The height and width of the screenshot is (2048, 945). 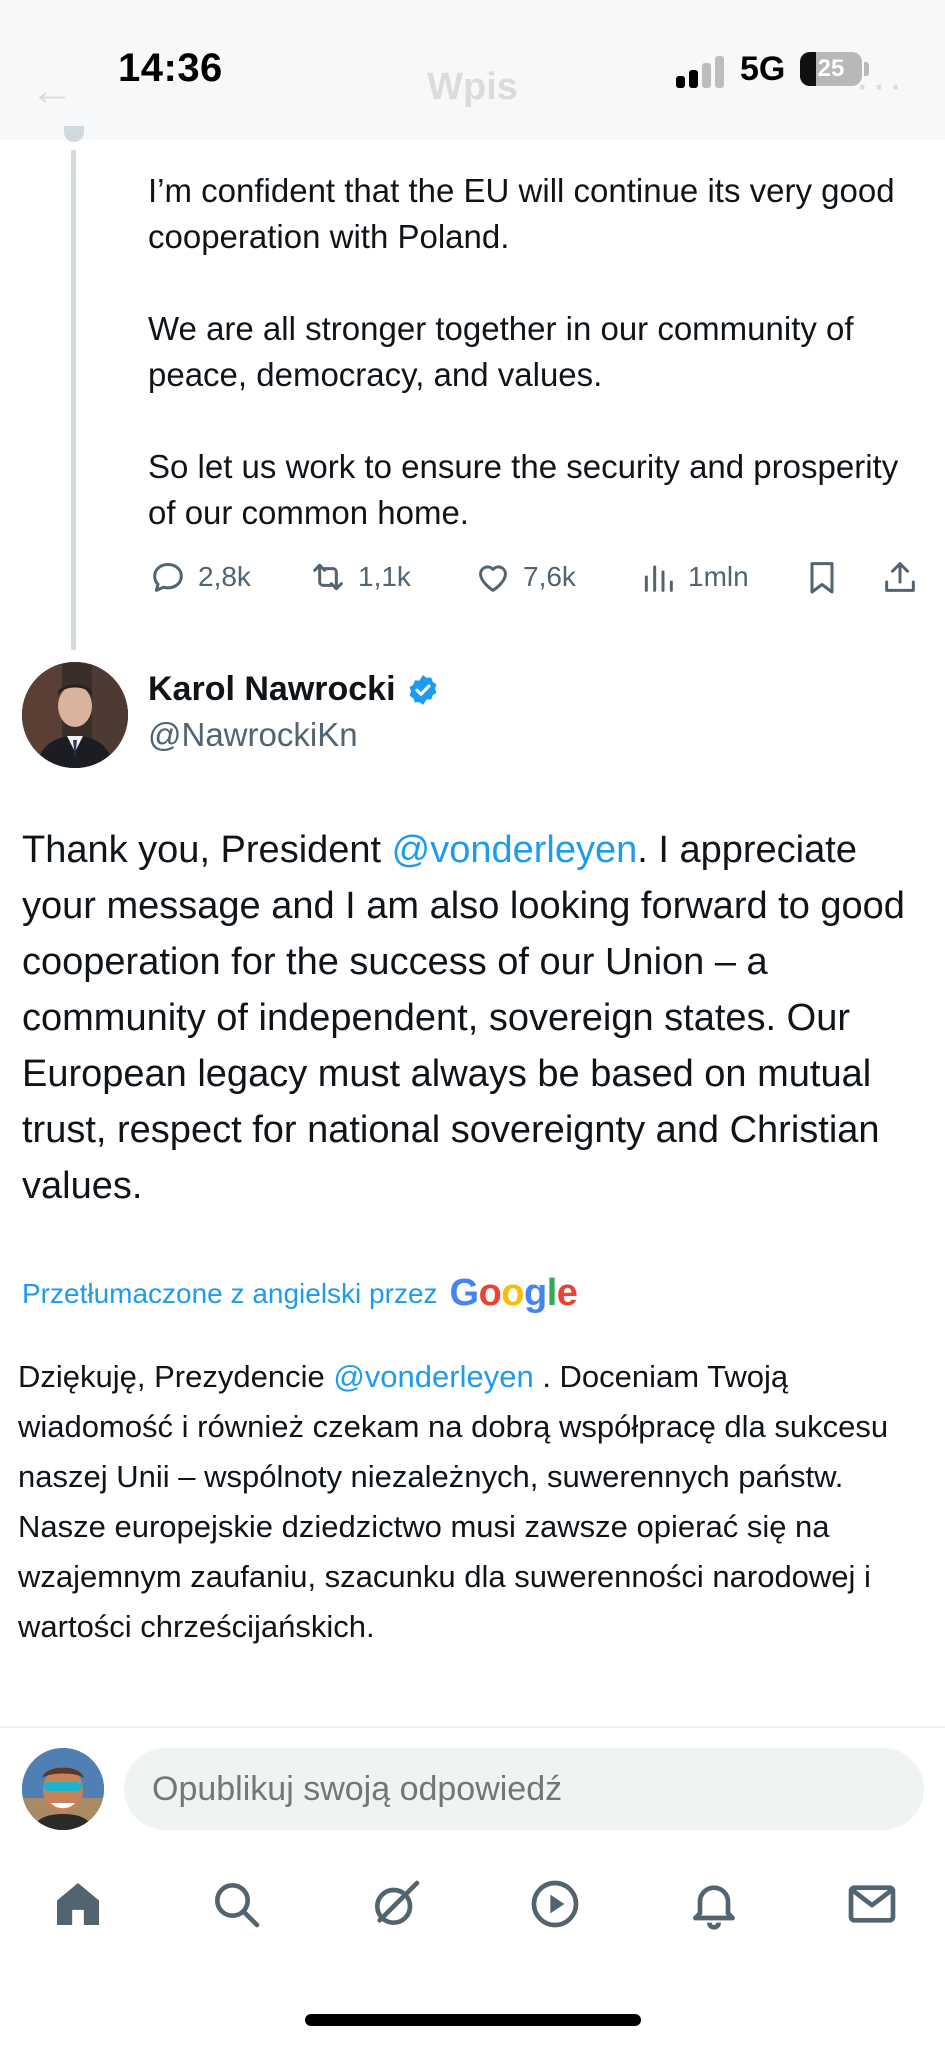 What do you see at coordinates (433, 1376) in the screenshot?
I see `translated-mention-link: @vonderleyen` at bounding box center [433, 1376].